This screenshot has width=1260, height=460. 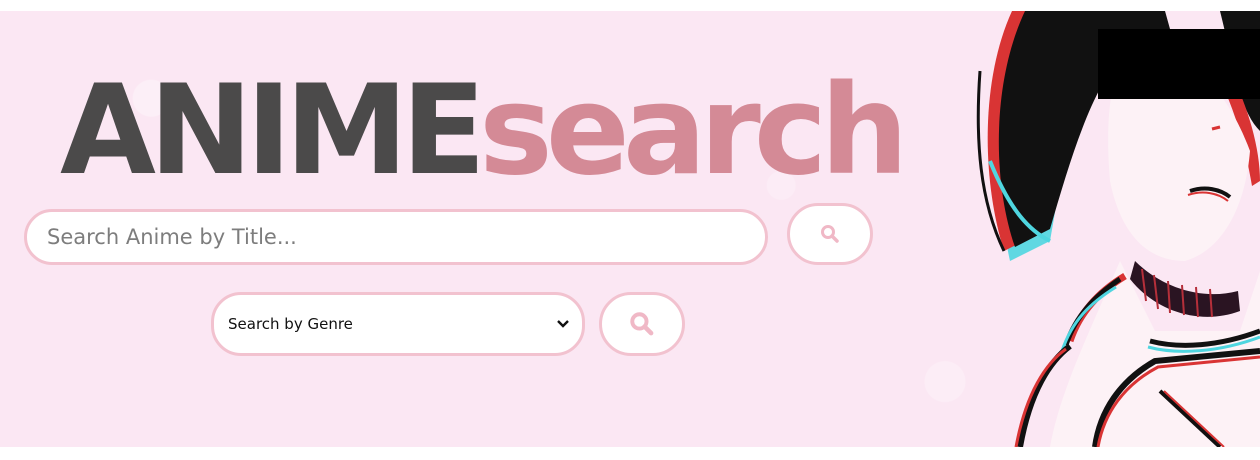 I want to click on genre-select-value: Search by Genre, so click(x=290, y=324).